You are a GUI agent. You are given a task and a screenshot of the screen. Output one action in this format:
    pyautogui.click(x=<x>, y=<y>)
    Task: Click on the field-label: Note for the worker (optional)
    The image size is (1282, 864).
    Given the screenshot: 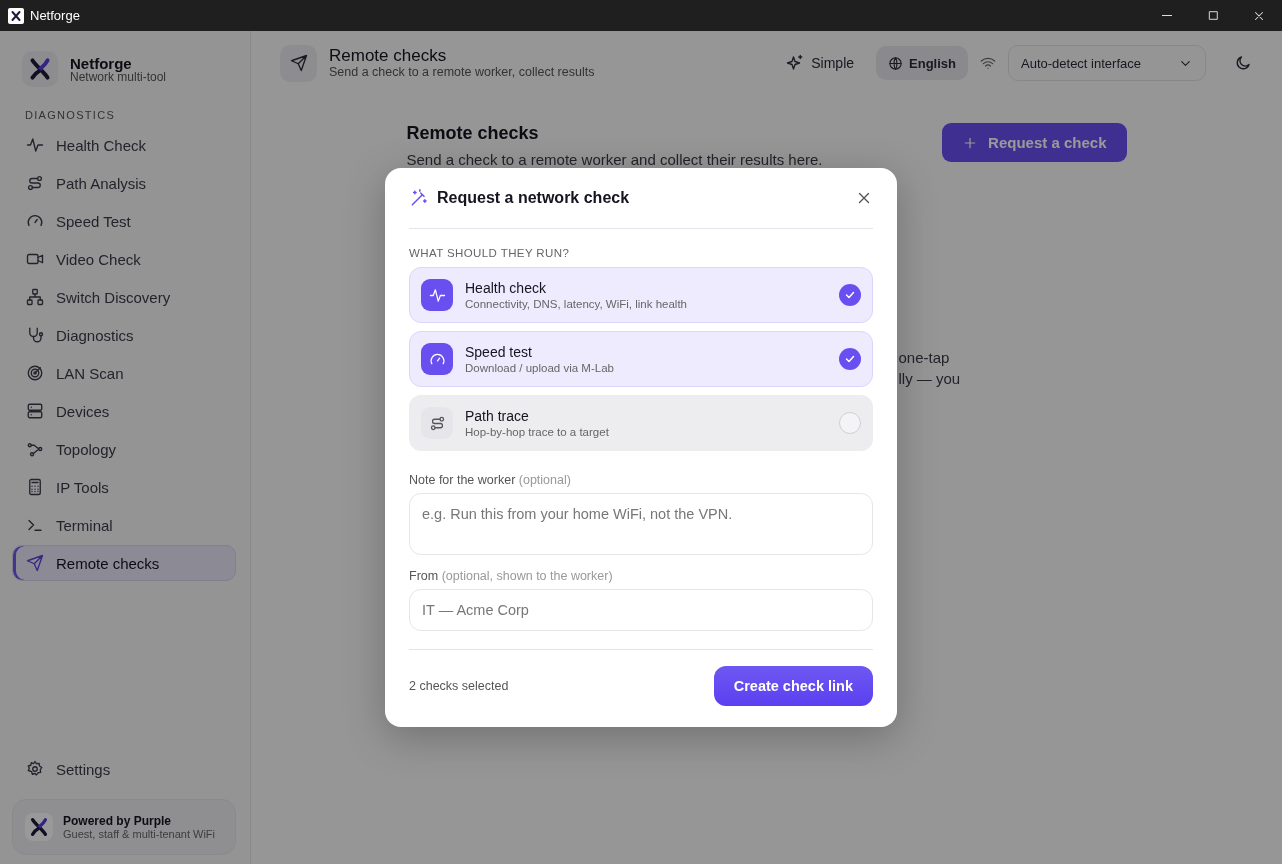 What is the action you would take?
    pyautogui.click(x=490, y=480)
    